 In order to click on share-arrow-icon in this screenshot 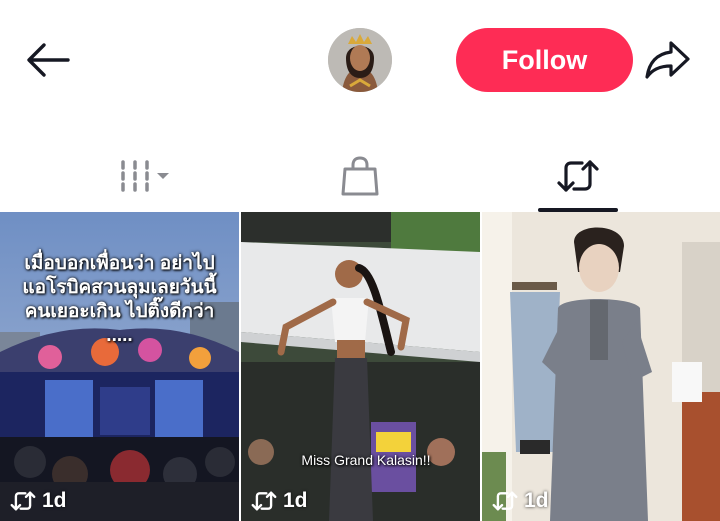, I will do `click(667, 60)`.